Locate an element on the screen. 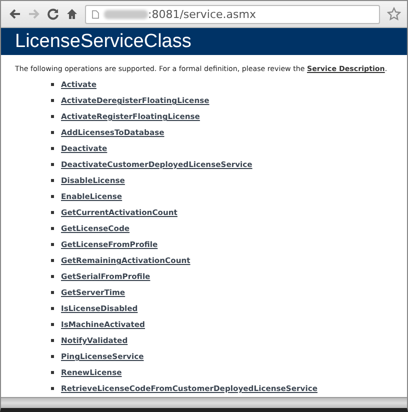 Image resolution: width=408 pixels, height=412 pixels. url-text: :8081/service.asmx is located at coordinates (202, 14).